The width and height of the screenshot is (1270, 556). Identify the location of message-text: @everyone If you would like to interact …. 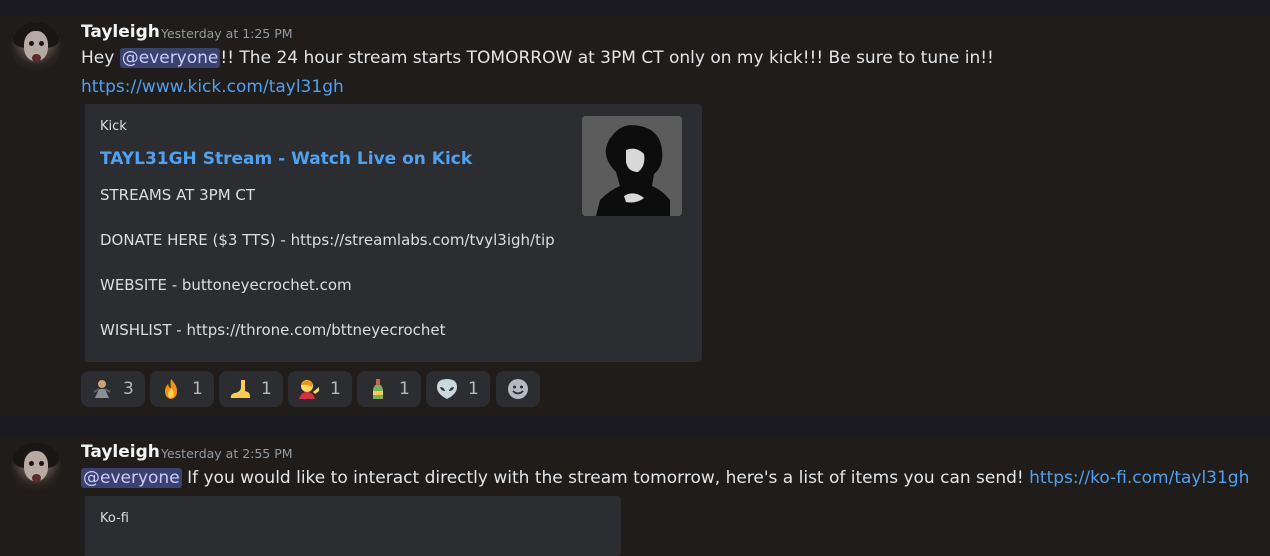
(665, 478).